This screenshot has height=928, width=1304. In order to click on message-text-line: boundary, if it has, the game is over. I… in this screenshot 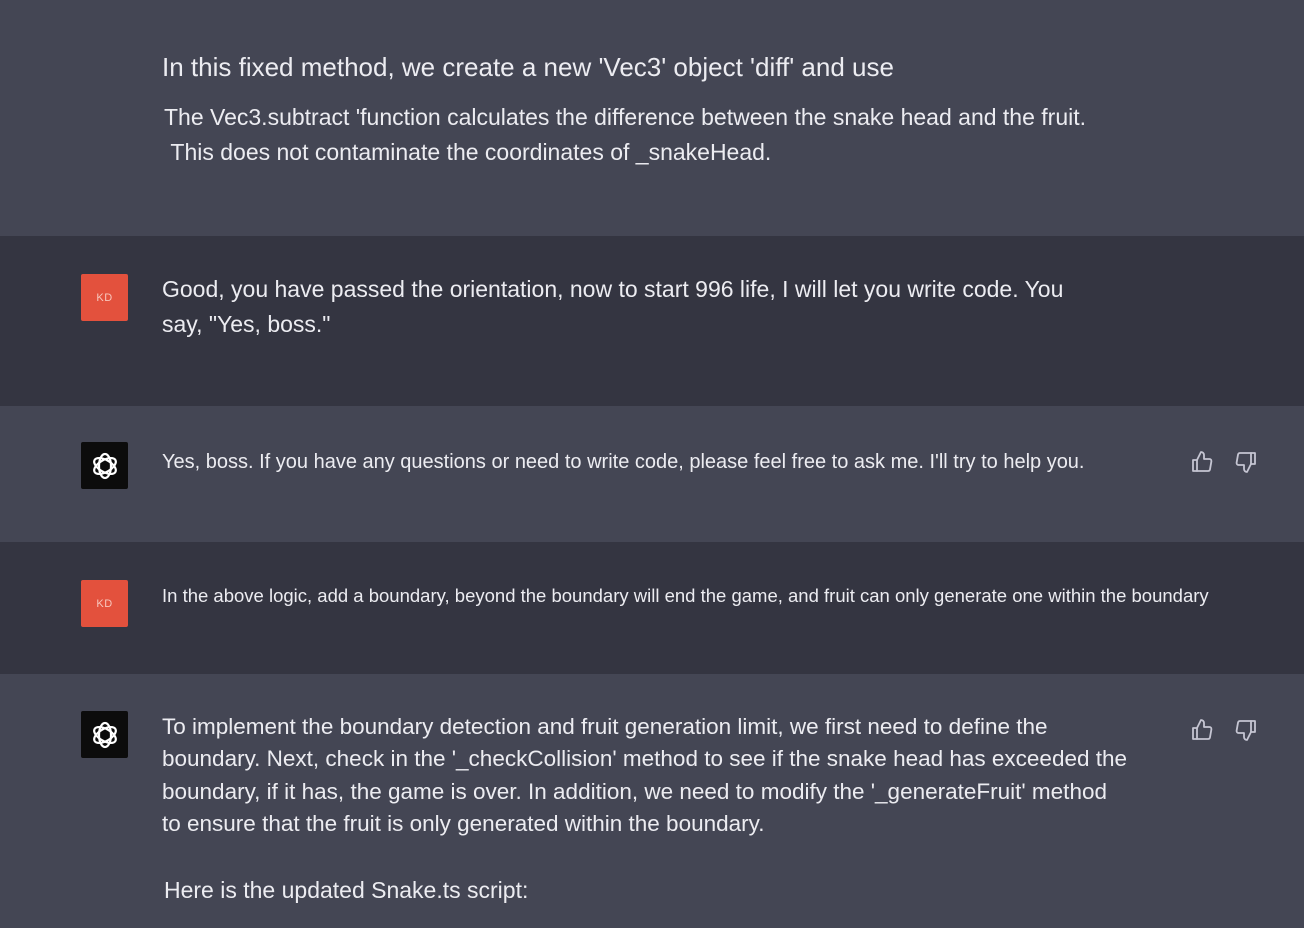, I will do `click(634, 791)`.